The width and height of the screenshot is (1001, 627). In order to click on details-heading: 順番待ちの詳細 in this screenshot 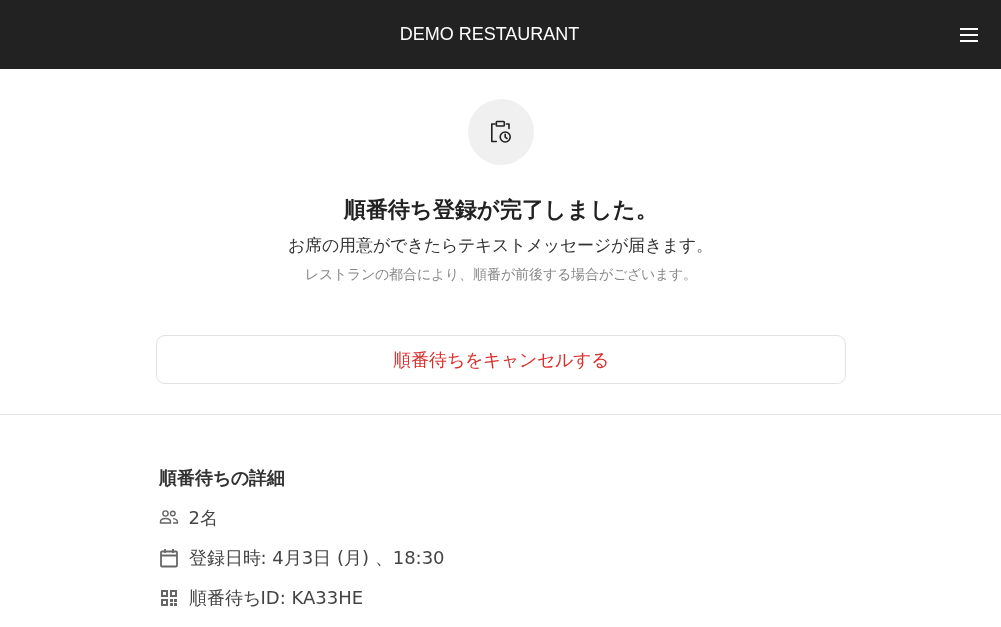, I will do `click(221, 478)`.